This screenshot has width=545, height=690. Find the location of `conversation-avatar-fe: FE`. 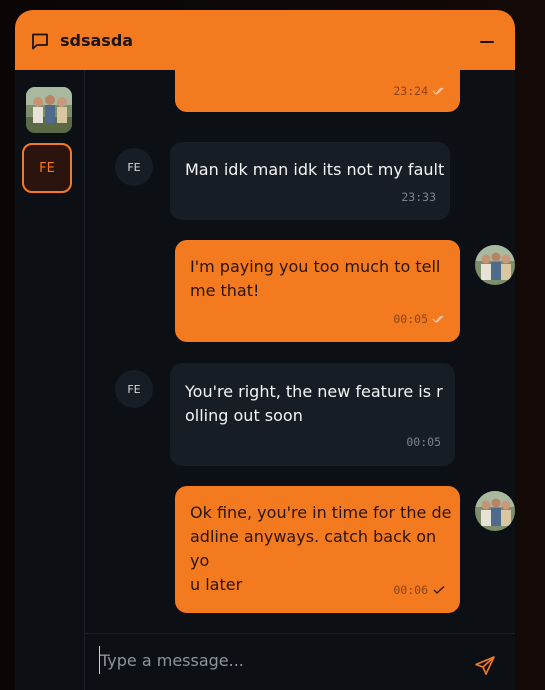

conversation-avatar-fe: FE is located at coordinates (47, 168).